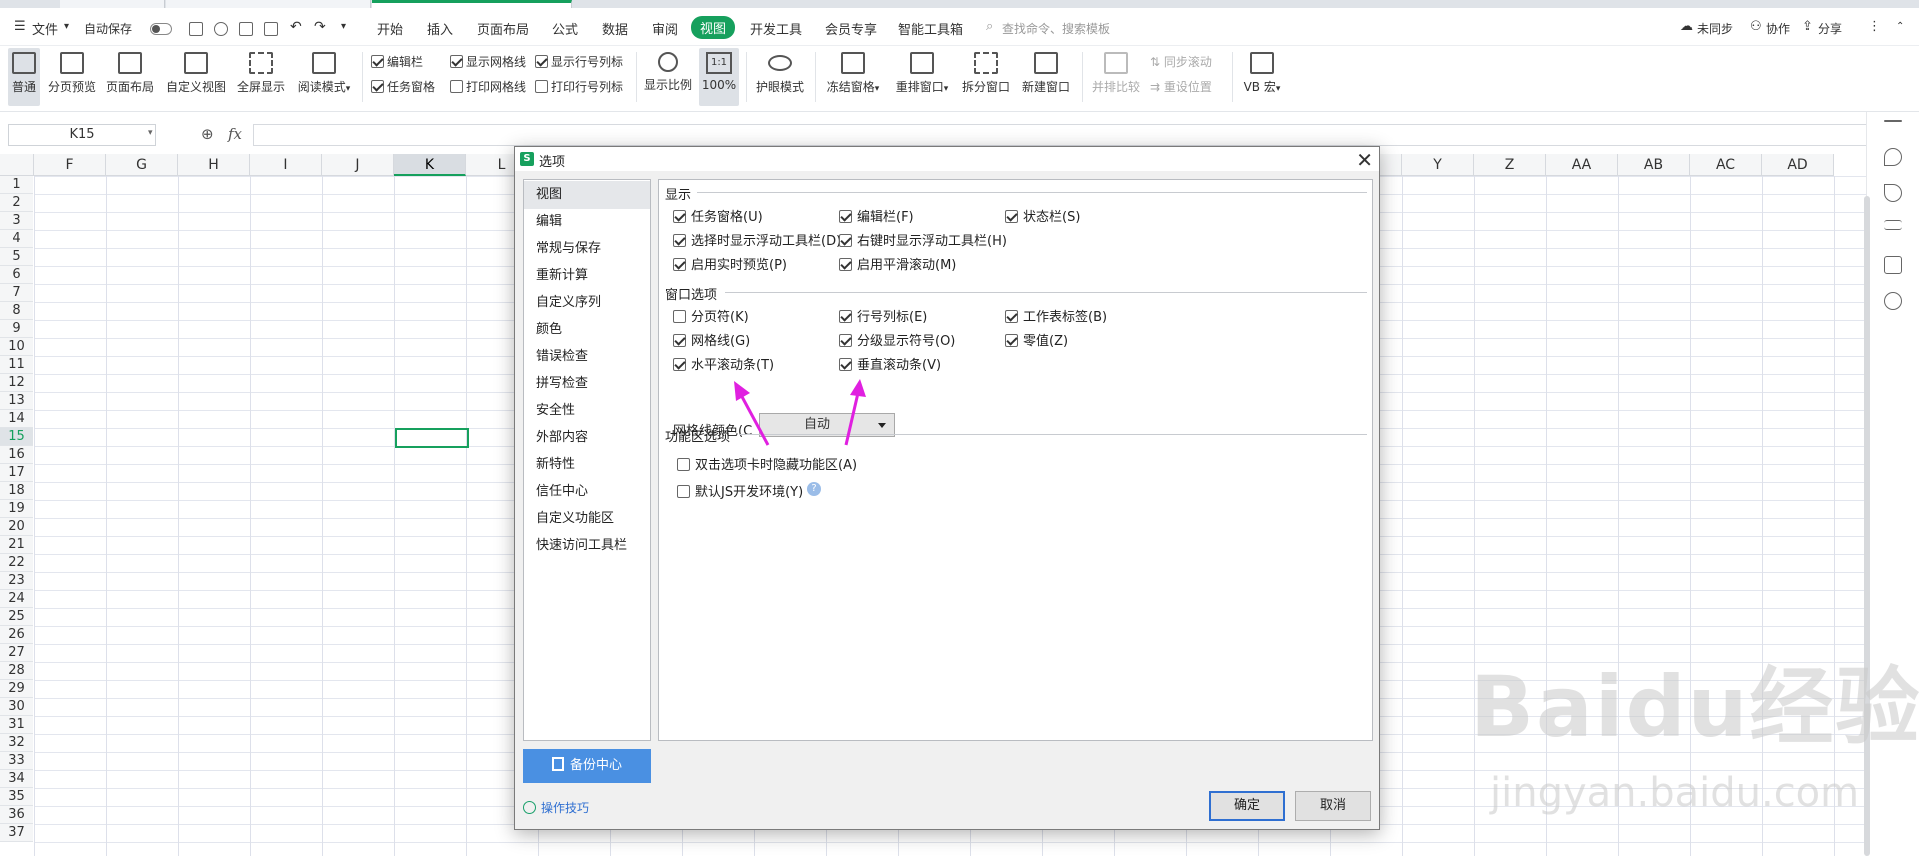 The image size is (1919, 856). I want to click on row-header: 21, so click(16, 545).